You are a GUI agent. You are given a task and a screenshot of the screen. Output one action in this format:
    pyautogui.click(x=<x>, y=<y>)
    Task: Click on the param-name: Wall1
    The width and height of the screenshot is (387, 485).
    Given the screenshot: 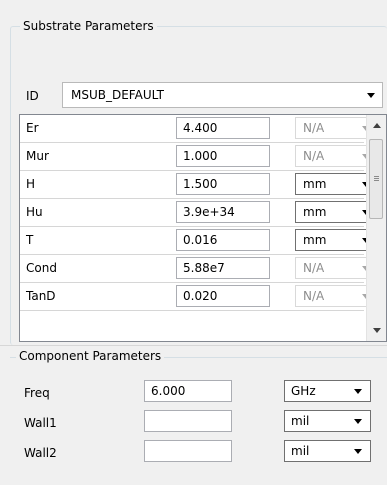 What is the action you would take?
    pyautogui.click(x=40, y=423)
    